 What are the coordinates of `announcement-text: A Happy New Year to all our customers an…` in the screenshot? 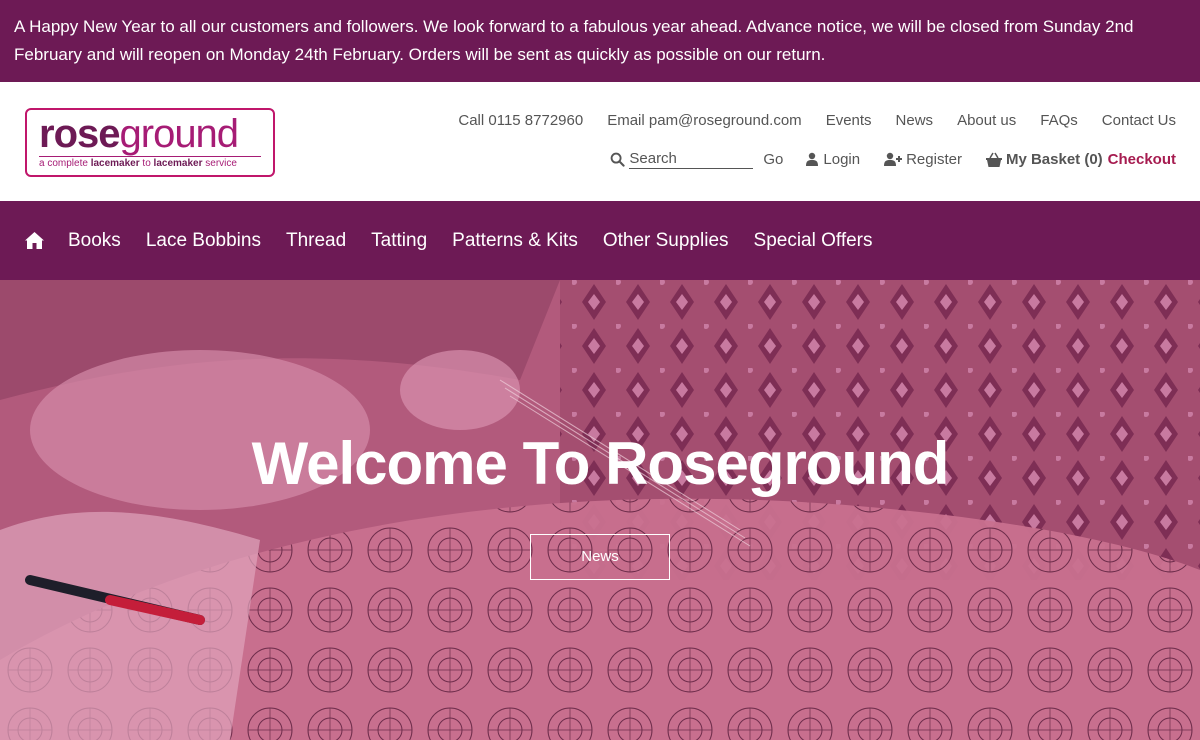 It's located at (574, 40).